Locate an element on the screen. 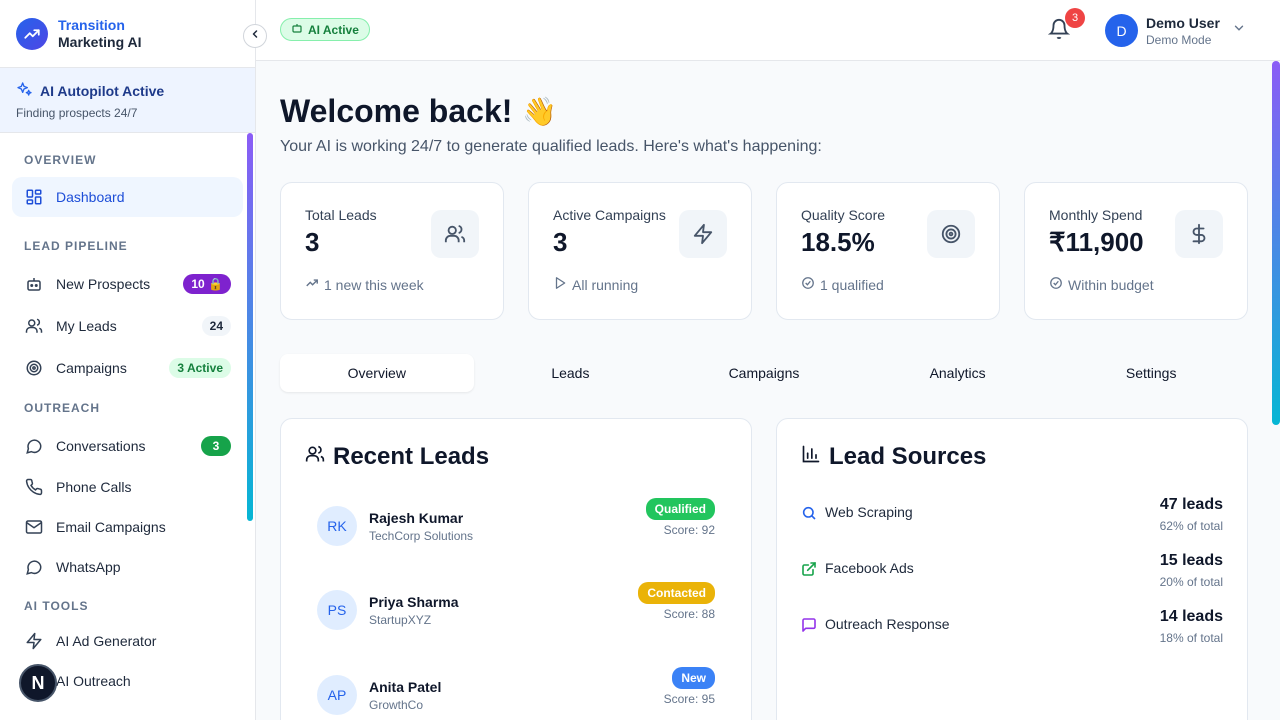  bell-icon is located at coordinates (1059, 31).